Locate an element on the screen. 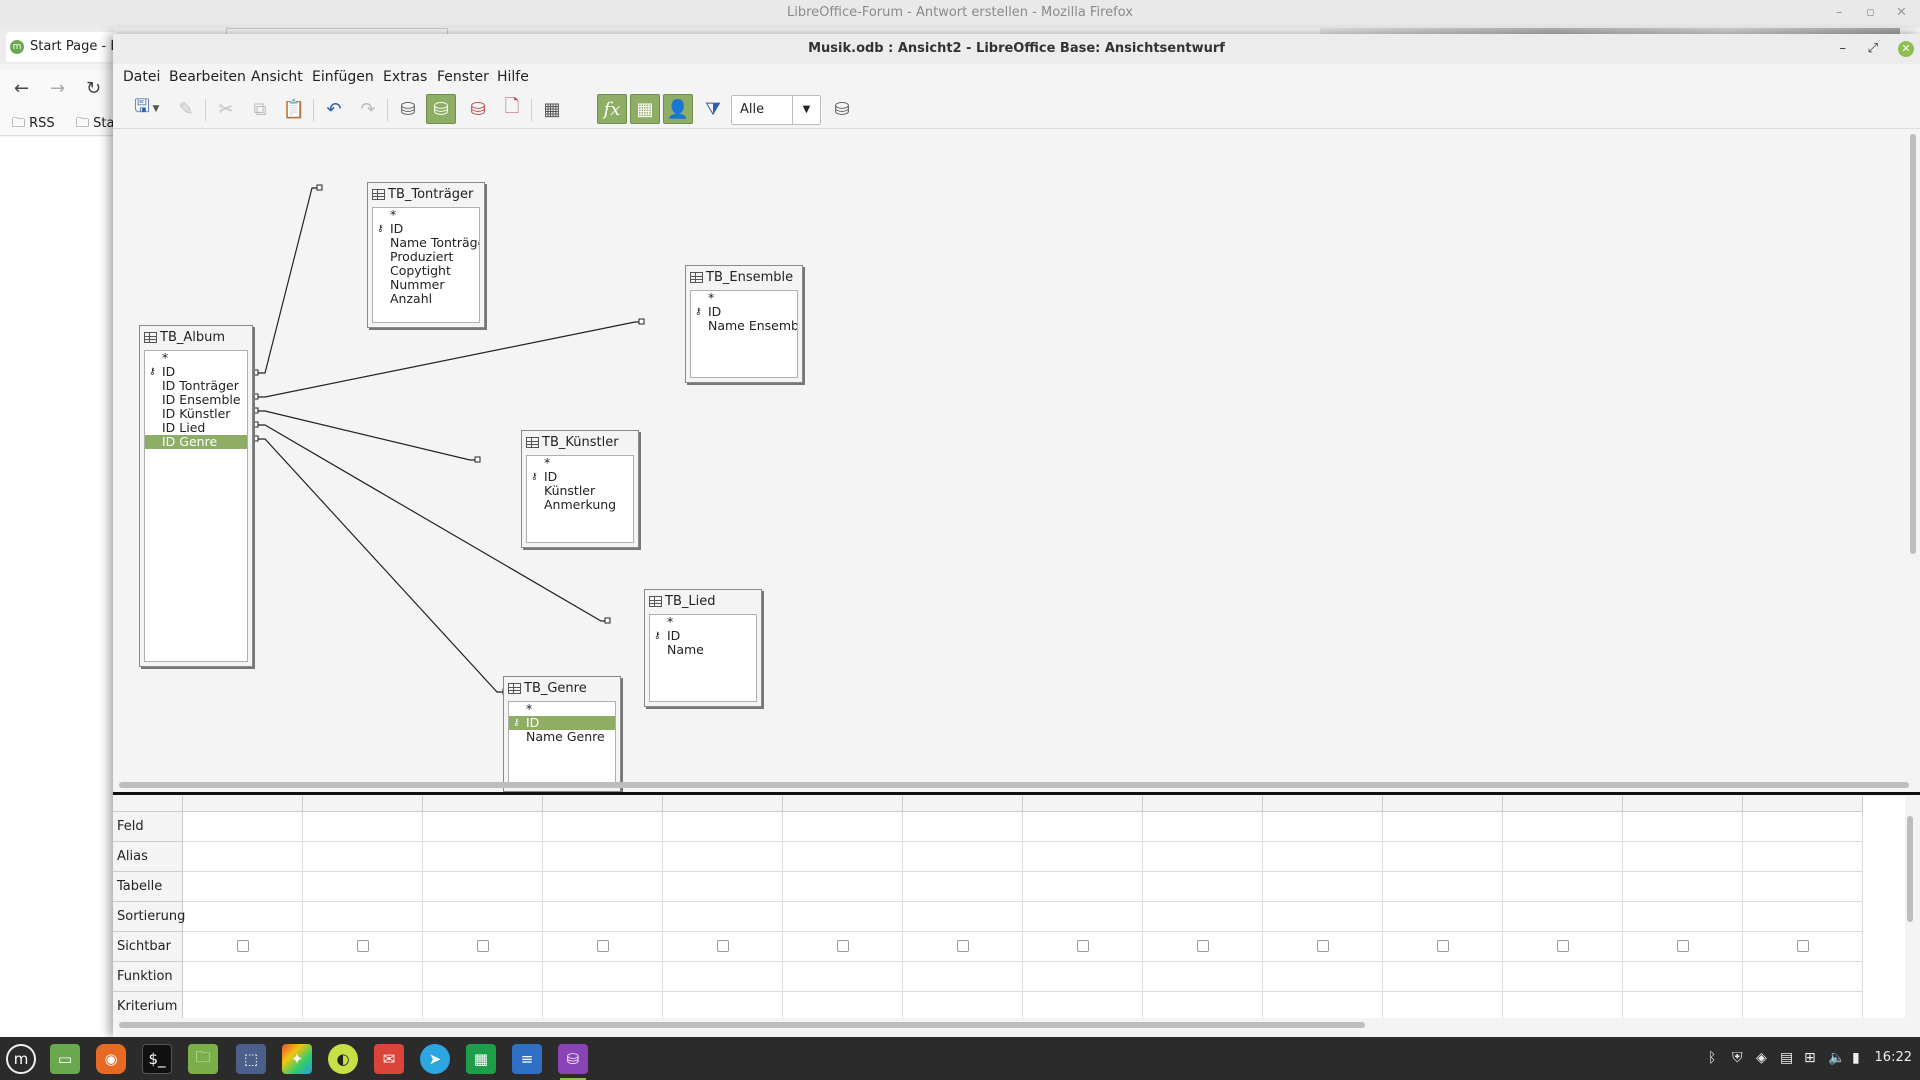 Image resolution: width=1920 pixels, height=1080 pixels. forward-arrow-icon: → is located at coordinates (57, 88).